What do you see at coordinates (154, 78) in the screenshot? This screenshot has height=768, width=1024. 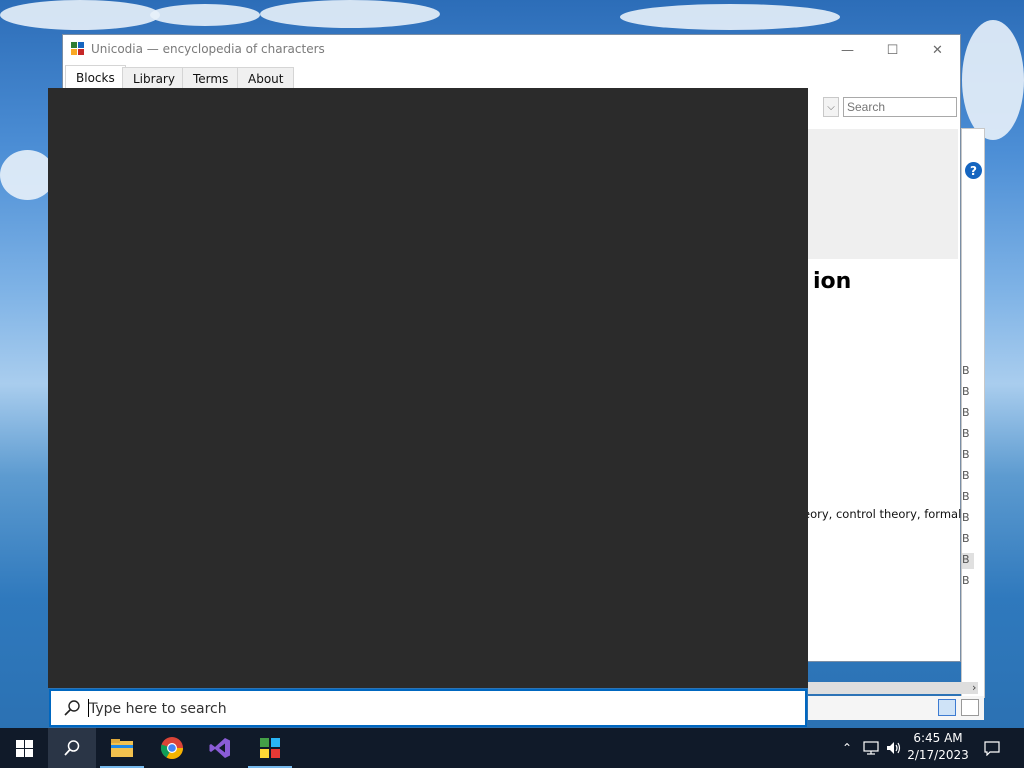 I see `tab-library: Library` at bounding box center [154, 78].